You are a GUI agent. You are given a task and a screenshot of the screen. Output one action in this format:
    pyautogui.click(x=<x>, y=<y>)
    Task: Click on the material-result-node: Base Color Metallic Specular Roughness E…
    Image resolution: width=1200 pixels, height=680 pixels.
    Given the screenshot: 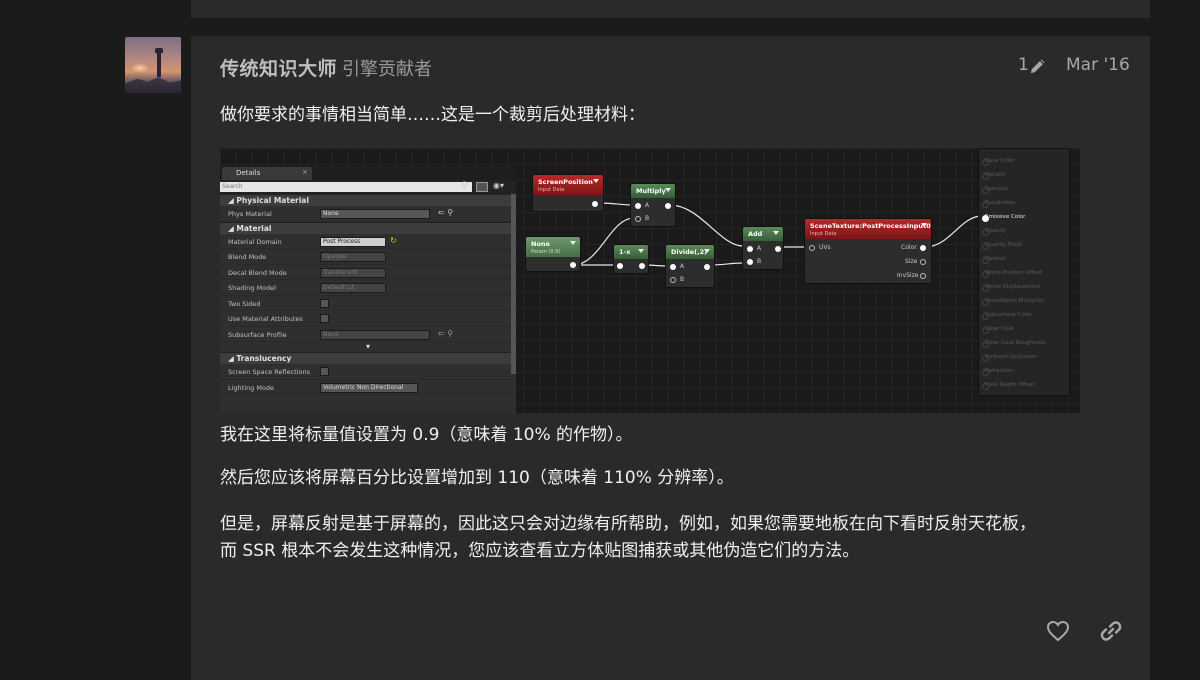 What is the action you would take?
    pyautogui.click(x=1024, y=272)
    